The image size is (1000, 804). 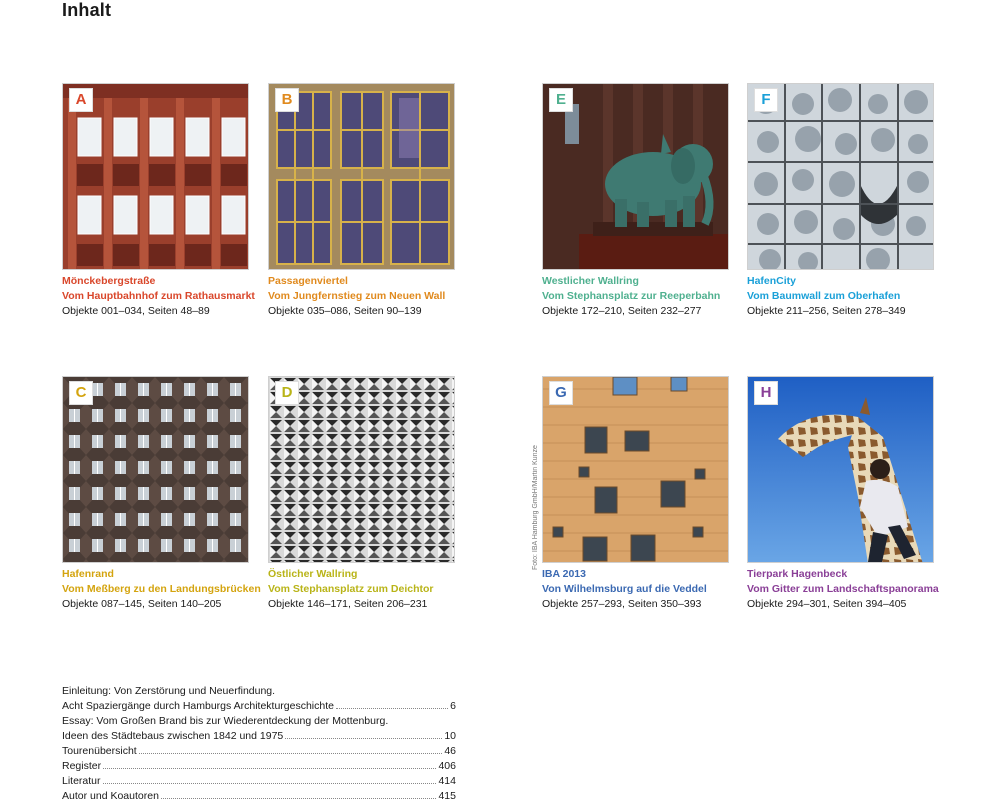 I want to click on toc-entry: Literatur 414, so click(x=259, y=781).